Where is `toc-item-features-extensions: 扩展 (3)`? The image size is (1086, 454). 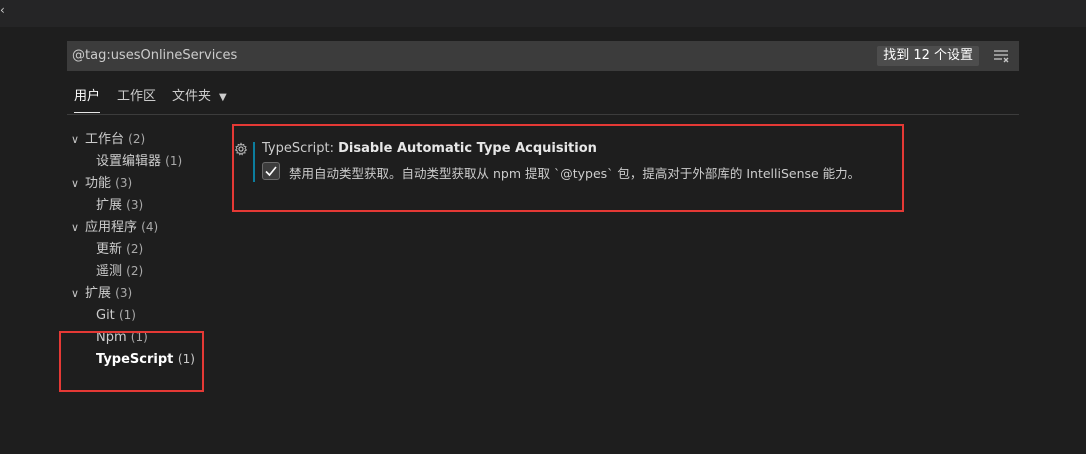 toc-item-features-extensions: 扩展 (3) is located at coordinates (119, 205).